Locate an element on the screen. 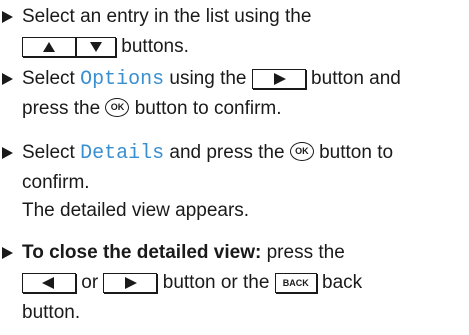 The image size is (469, 335). step-text-line2: confirm. is located at coordinates (56, 182).